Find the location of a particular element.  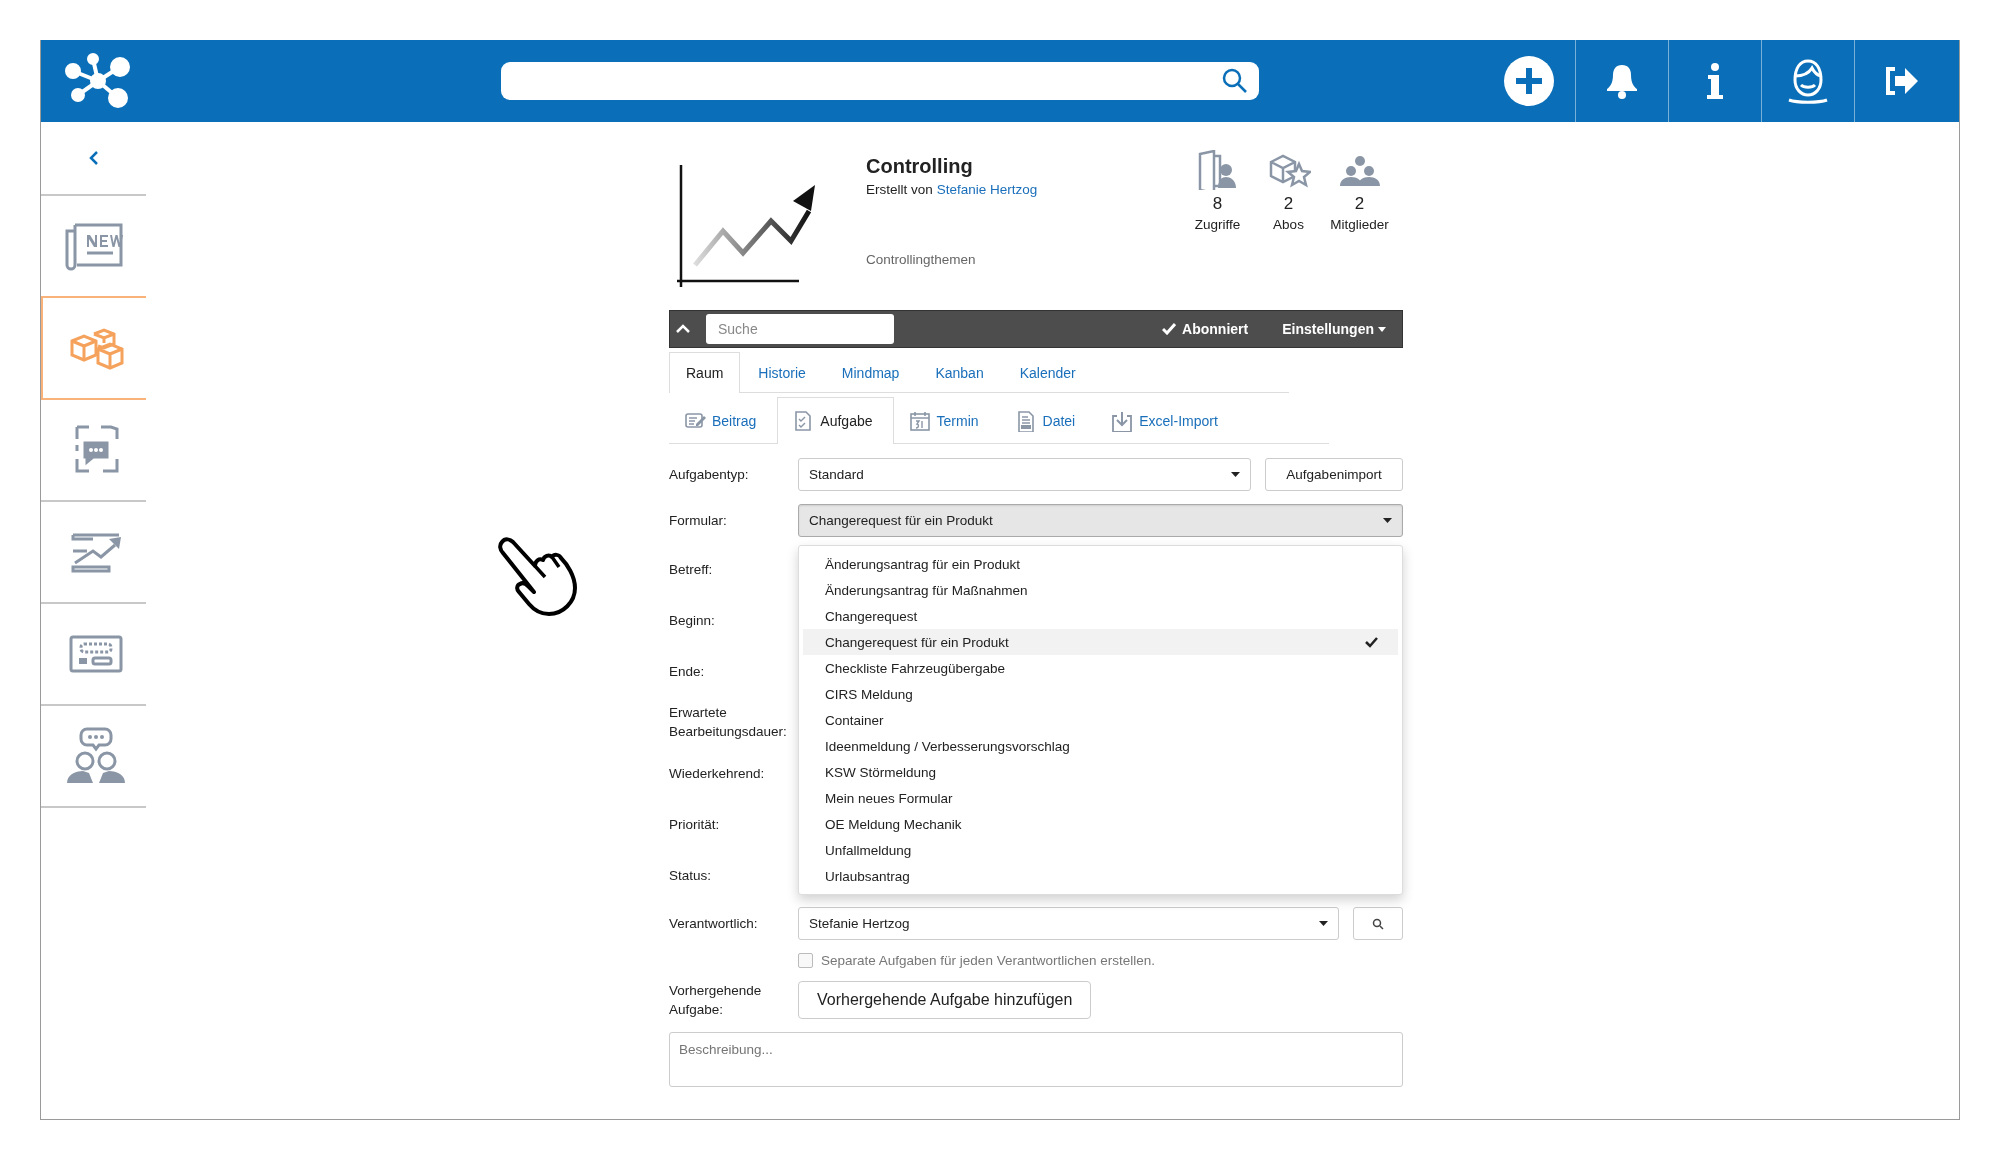

dropdown-option: Changerequest is located at coordinates (1100, 616).